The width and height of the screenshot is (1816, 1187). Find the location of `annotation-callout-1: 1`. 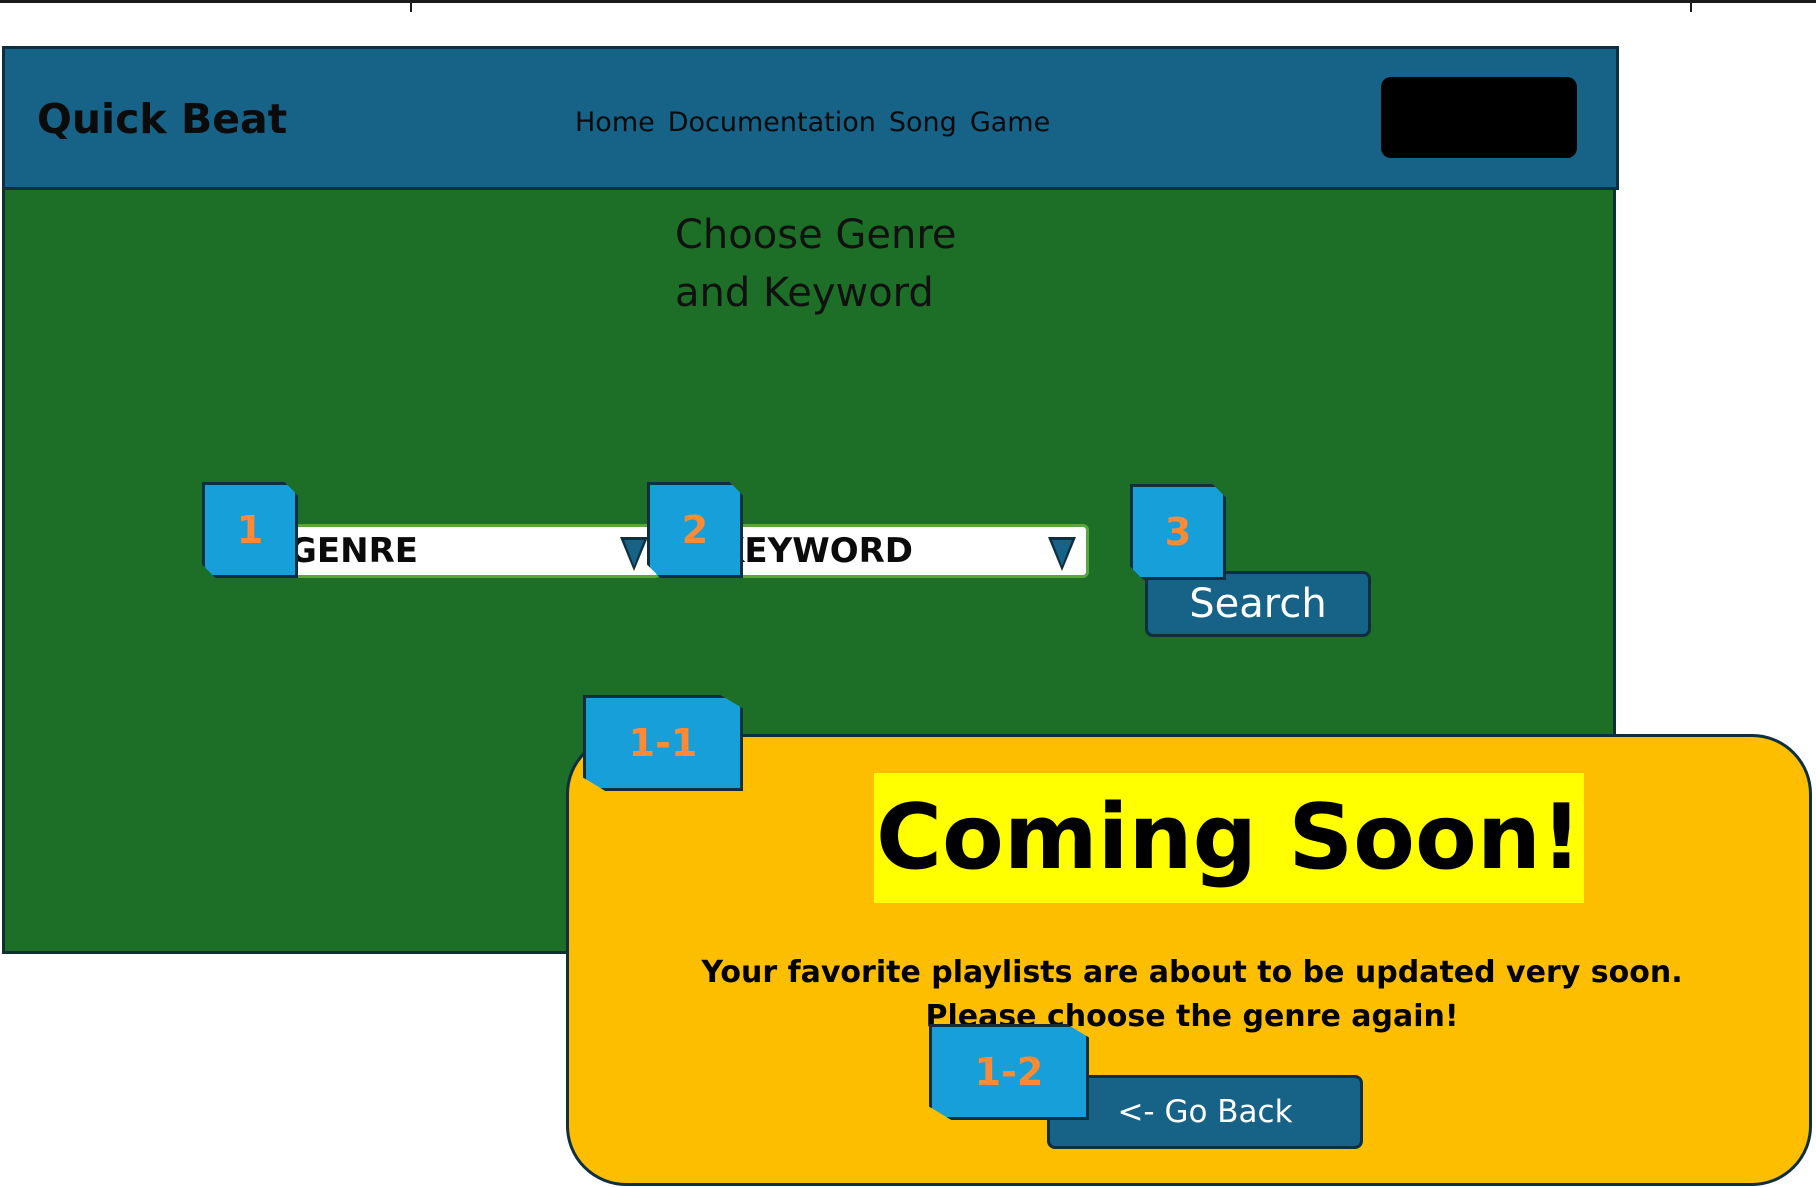

annotation-callout-1: 1 is located at coordinates (250, 530).